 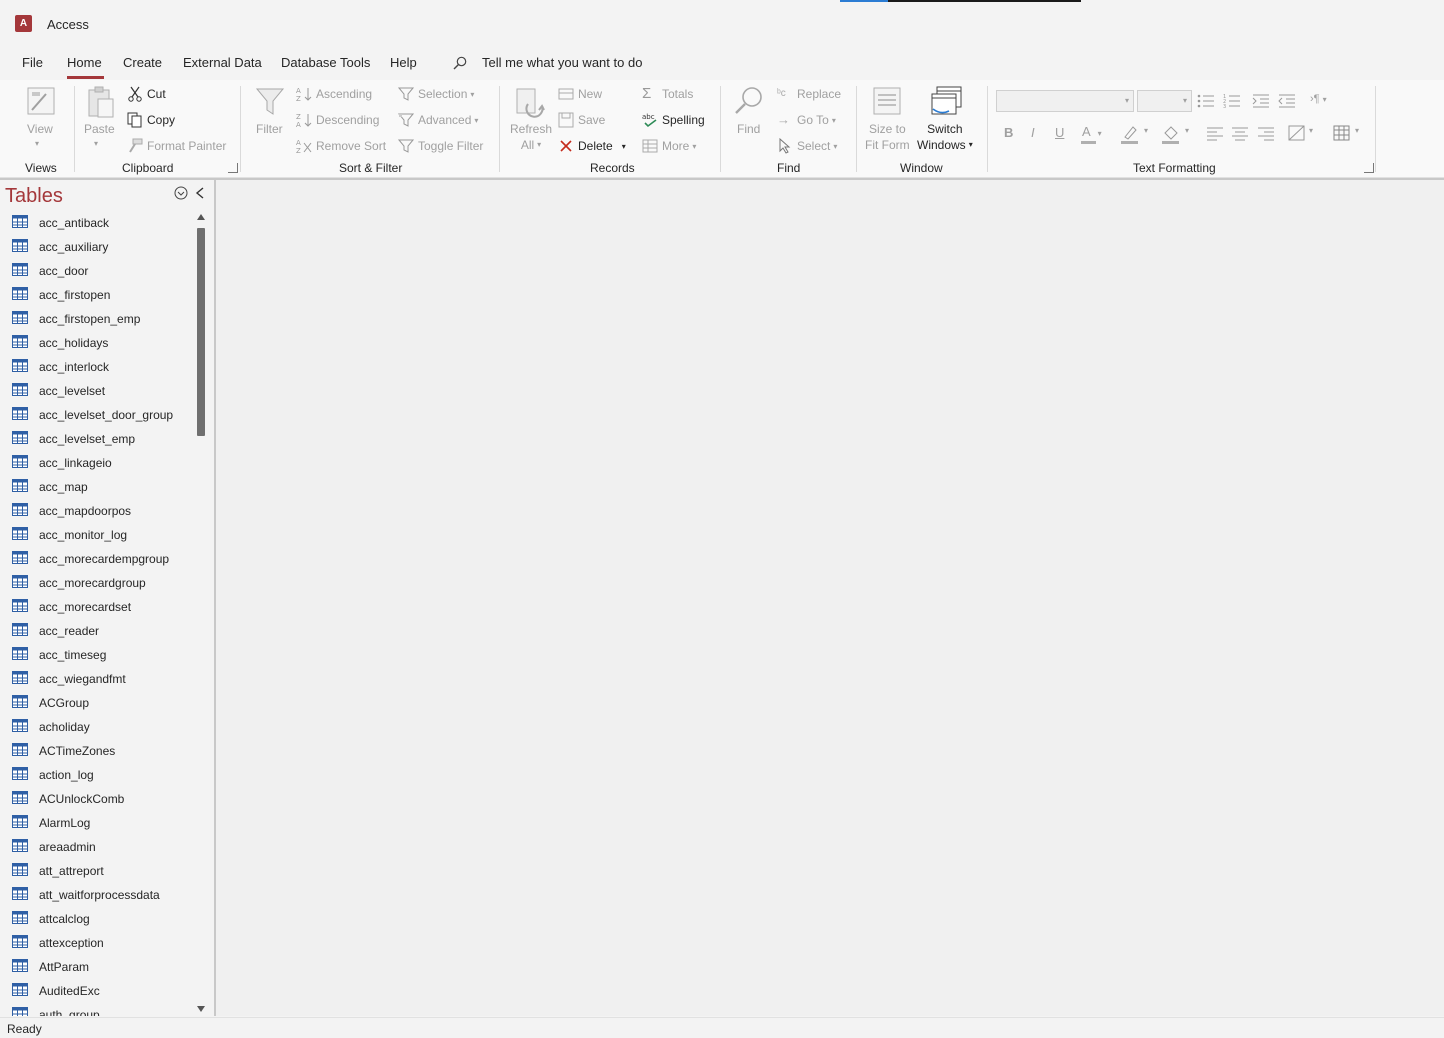 I want to click on nav-scrollbar, so click(x=201, y=613).